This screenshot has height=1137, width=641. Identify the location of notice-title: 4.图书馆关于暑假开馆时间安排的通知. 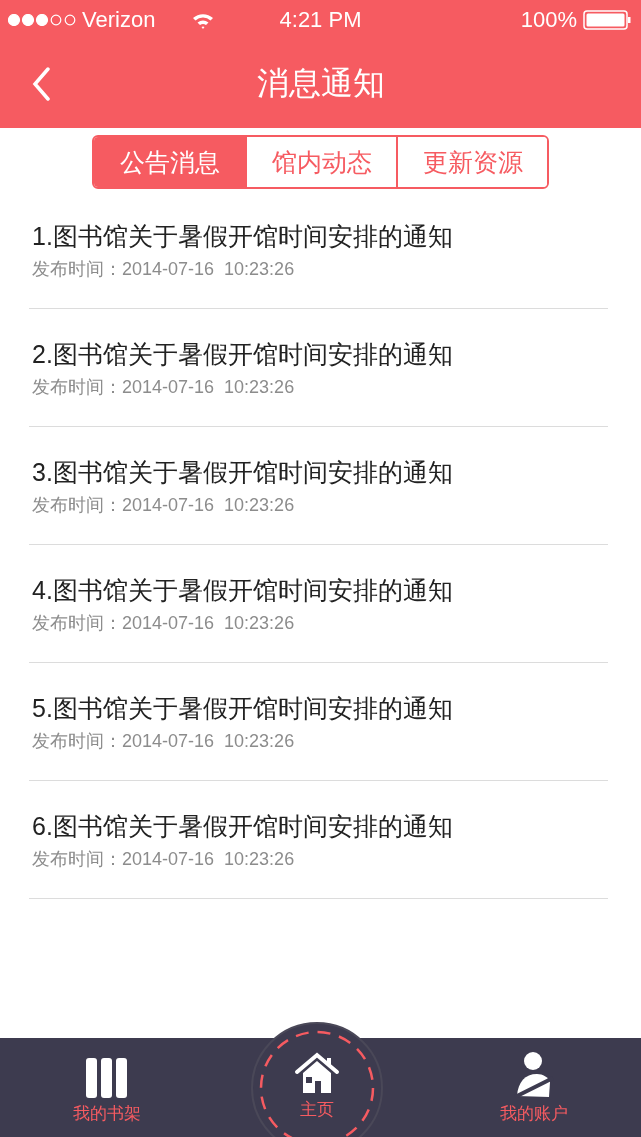
(320, 590).